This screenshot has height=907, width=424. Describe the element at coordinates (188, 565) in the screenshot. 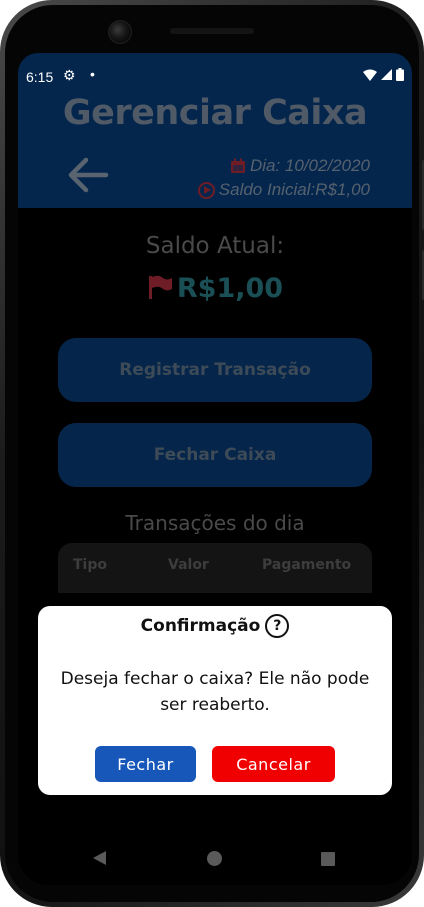

I see `column-header-valor: Valor` at that location.